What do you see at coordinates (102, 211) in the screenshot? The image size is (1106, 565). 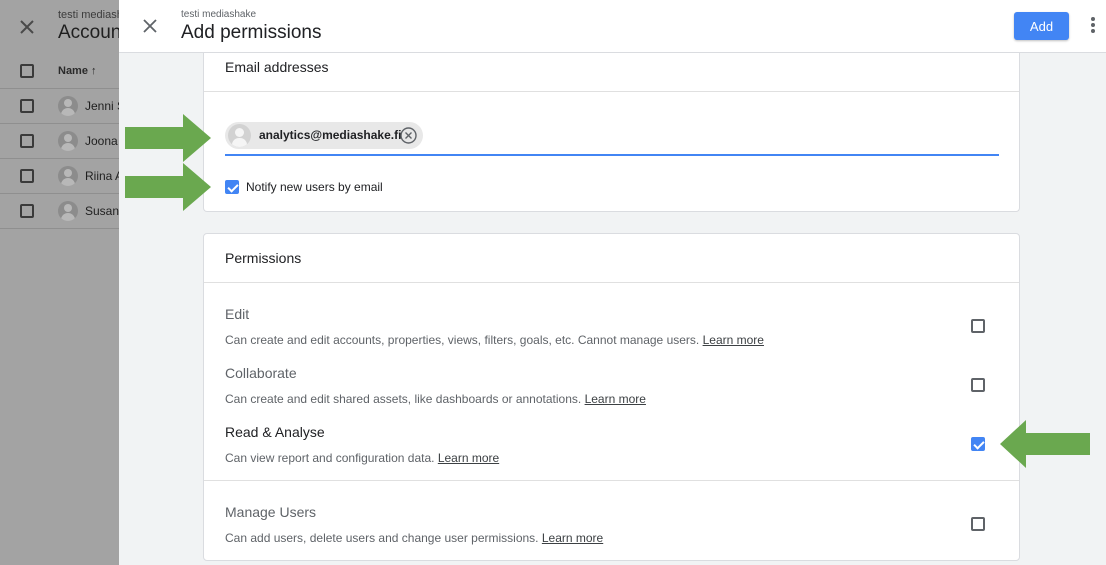 I see `user-name: Susan` at bounding box center [102, 211].